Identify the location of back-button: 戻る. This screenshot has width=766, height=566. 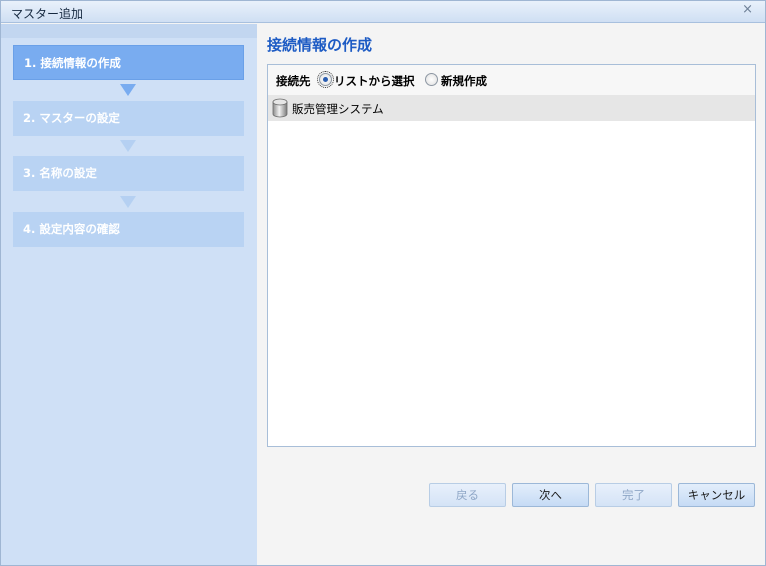
(467, 495).